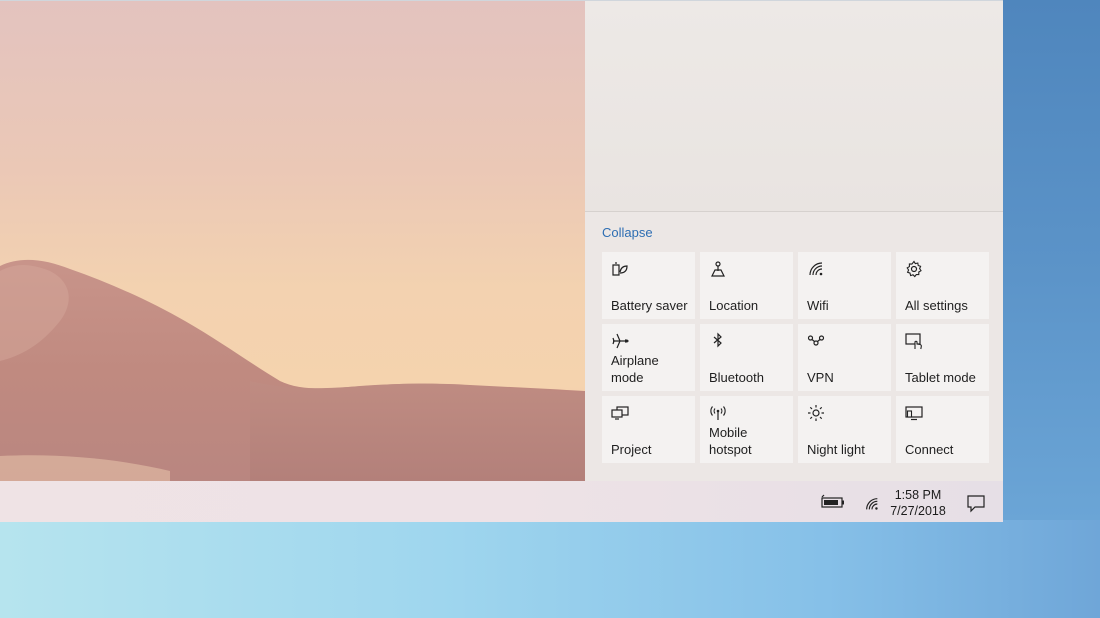  I want to click on airplane-icon, so click(620, 341).